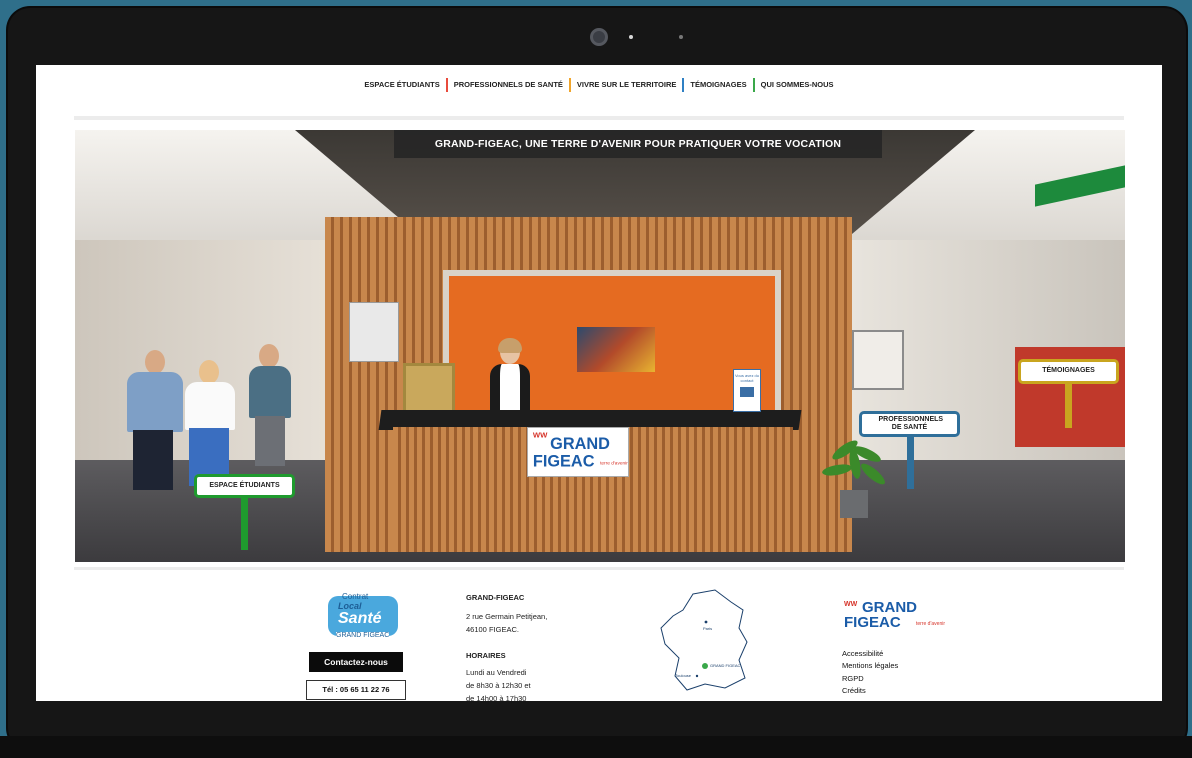 This screenshot has width=1192, height=758. Describe the element at coordinates (870, 666) in the screenshot. I see `link-mentions-legales: Mentions légales` at that location.